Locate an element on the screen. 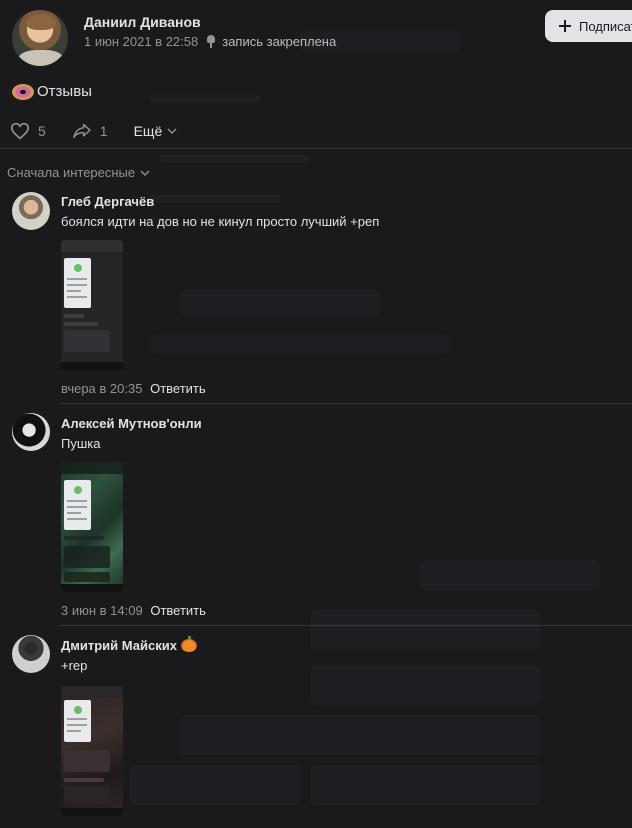  share-arrow-icon is located at coordinates (82, 131).